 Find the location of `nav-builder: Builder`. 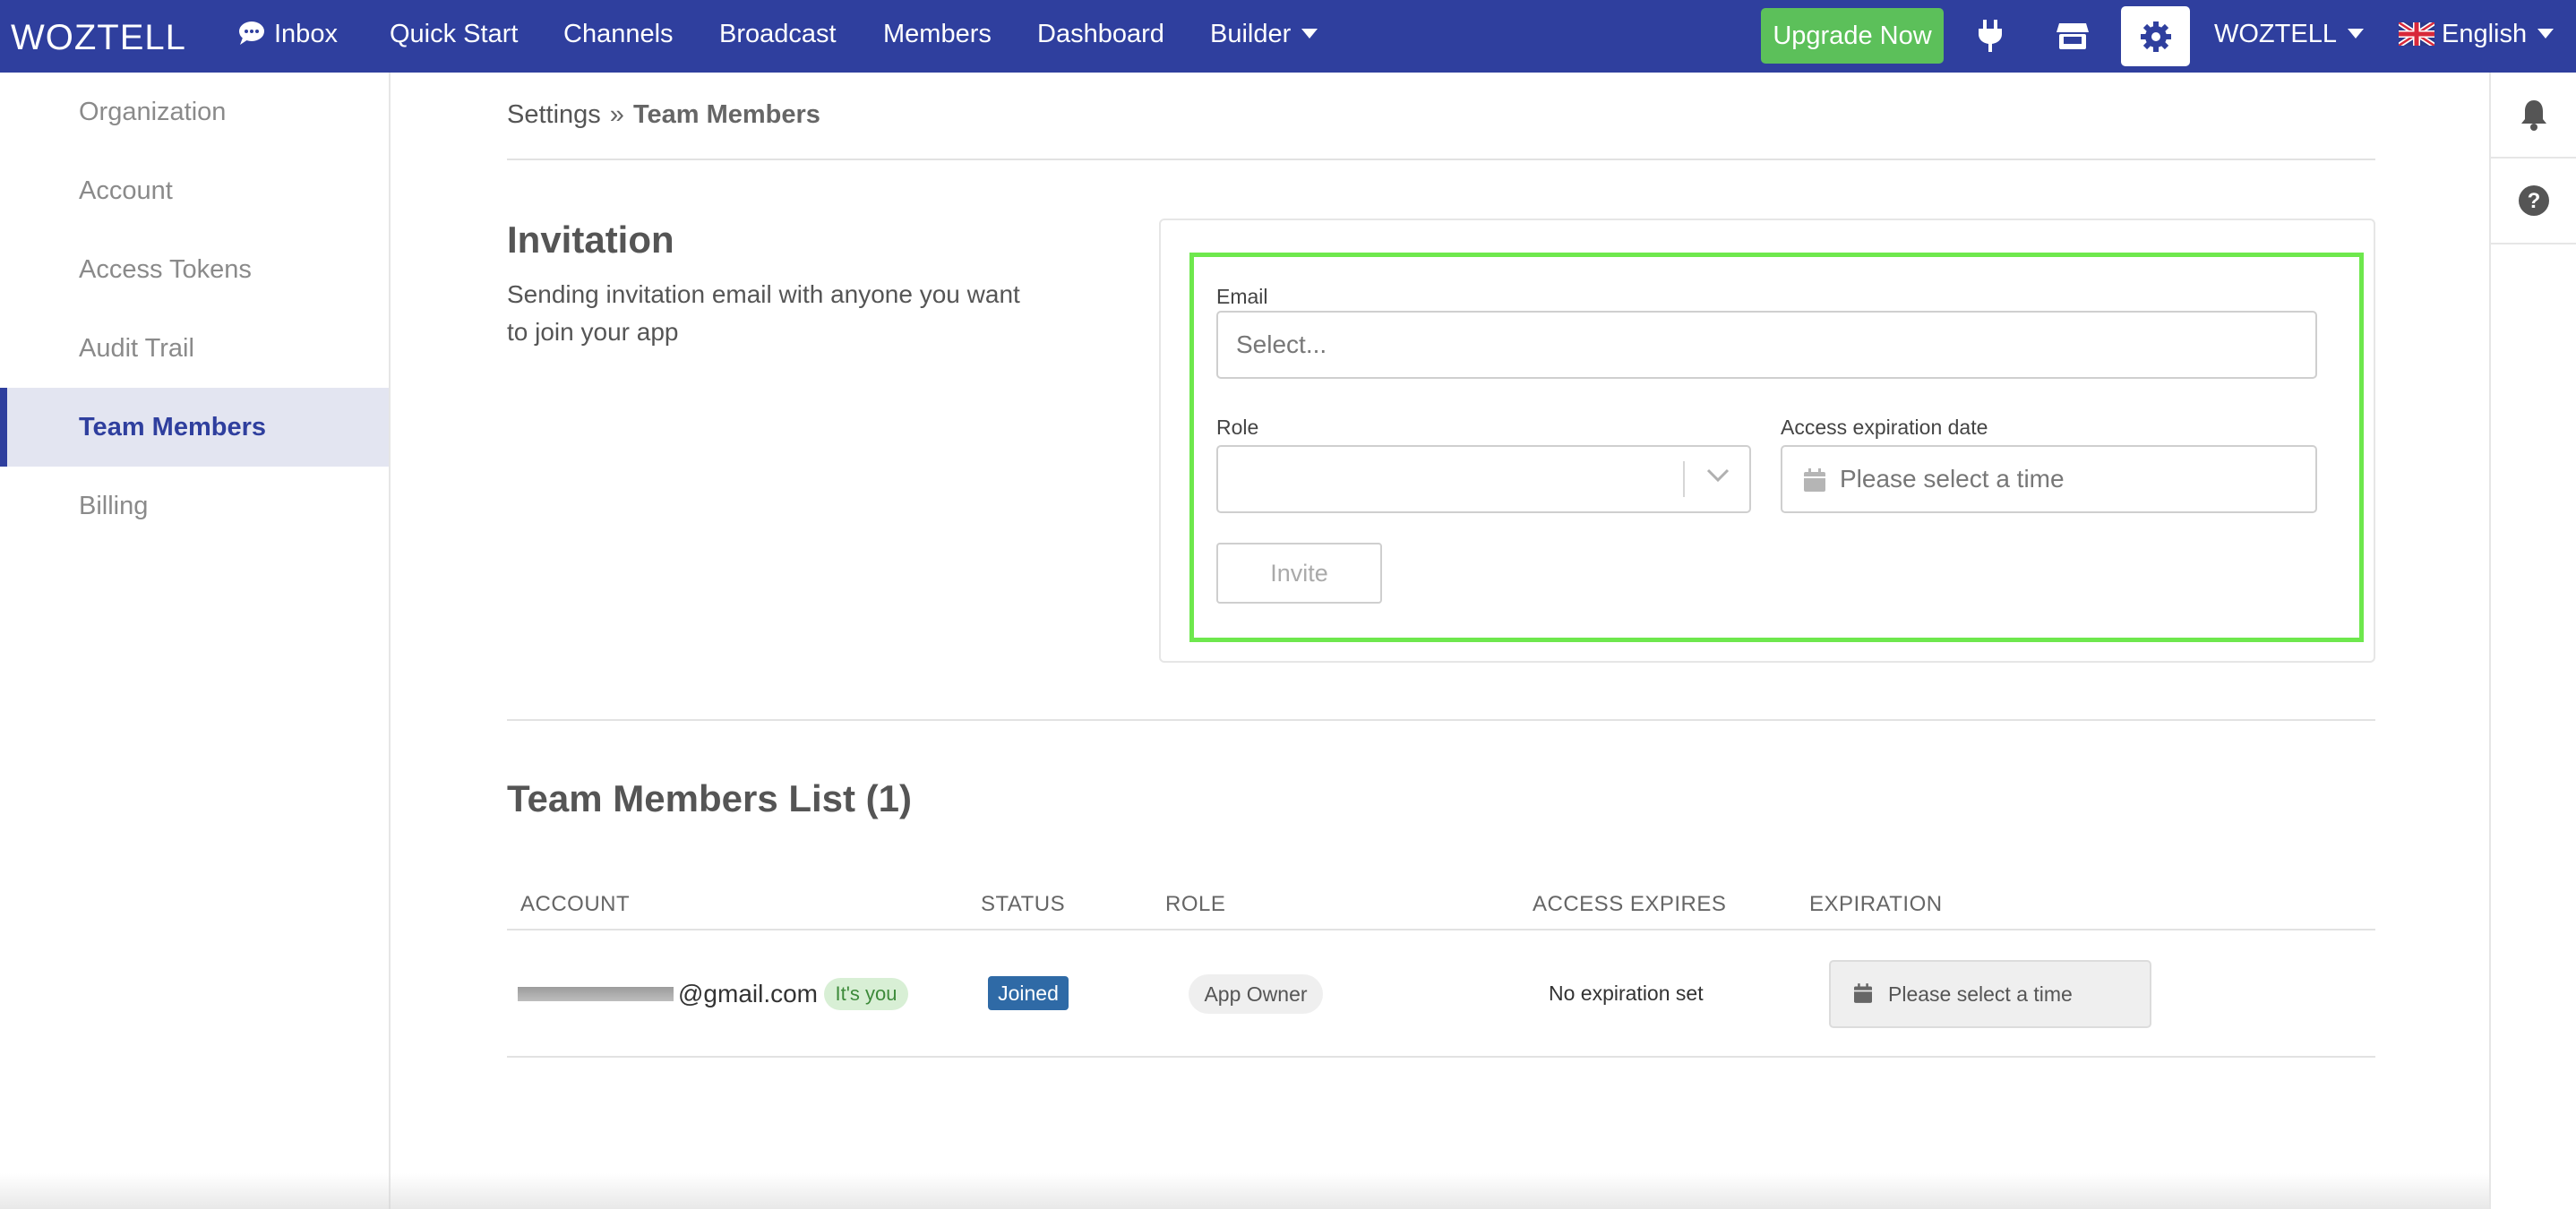

nav-builder: Builder is located at coordinates (1264, 34).